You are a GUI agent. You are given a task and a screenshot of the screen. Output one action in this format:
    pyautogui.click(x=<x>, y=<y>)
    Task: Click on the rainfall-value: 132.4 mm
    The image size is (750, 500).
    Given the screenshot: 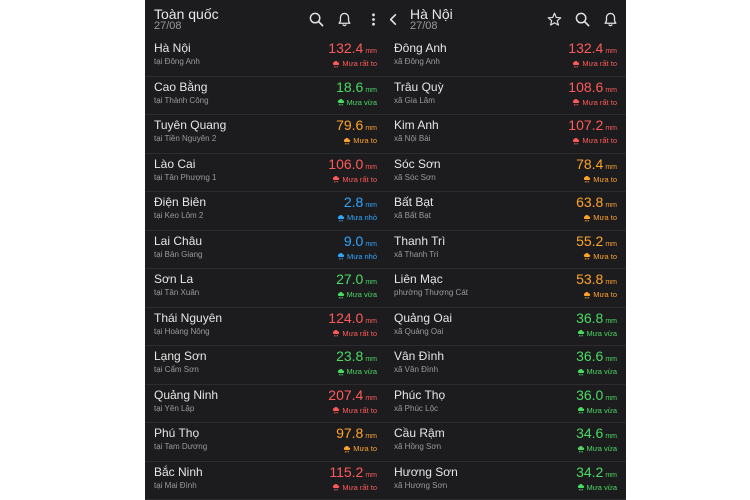 What is the action you would take?
    pyautogui.click(x=352, y=48)
    